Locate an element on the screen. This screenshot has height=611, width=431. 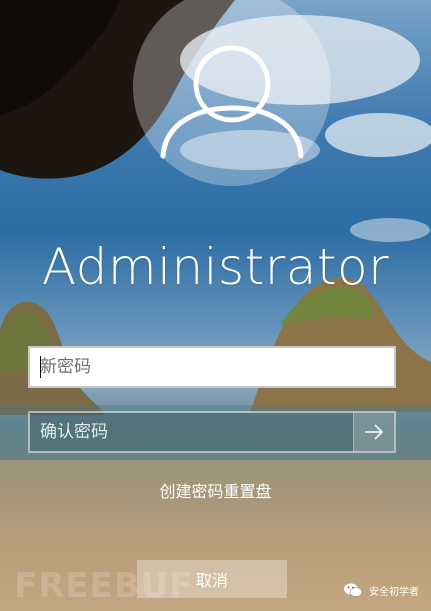
submit-button is located at coordinates (373, 432).